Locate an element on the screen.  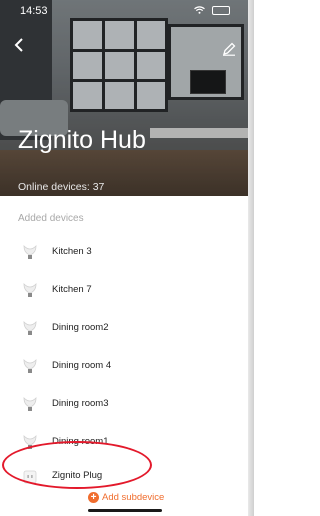
battery-icon is located at coordinates (221, 10).